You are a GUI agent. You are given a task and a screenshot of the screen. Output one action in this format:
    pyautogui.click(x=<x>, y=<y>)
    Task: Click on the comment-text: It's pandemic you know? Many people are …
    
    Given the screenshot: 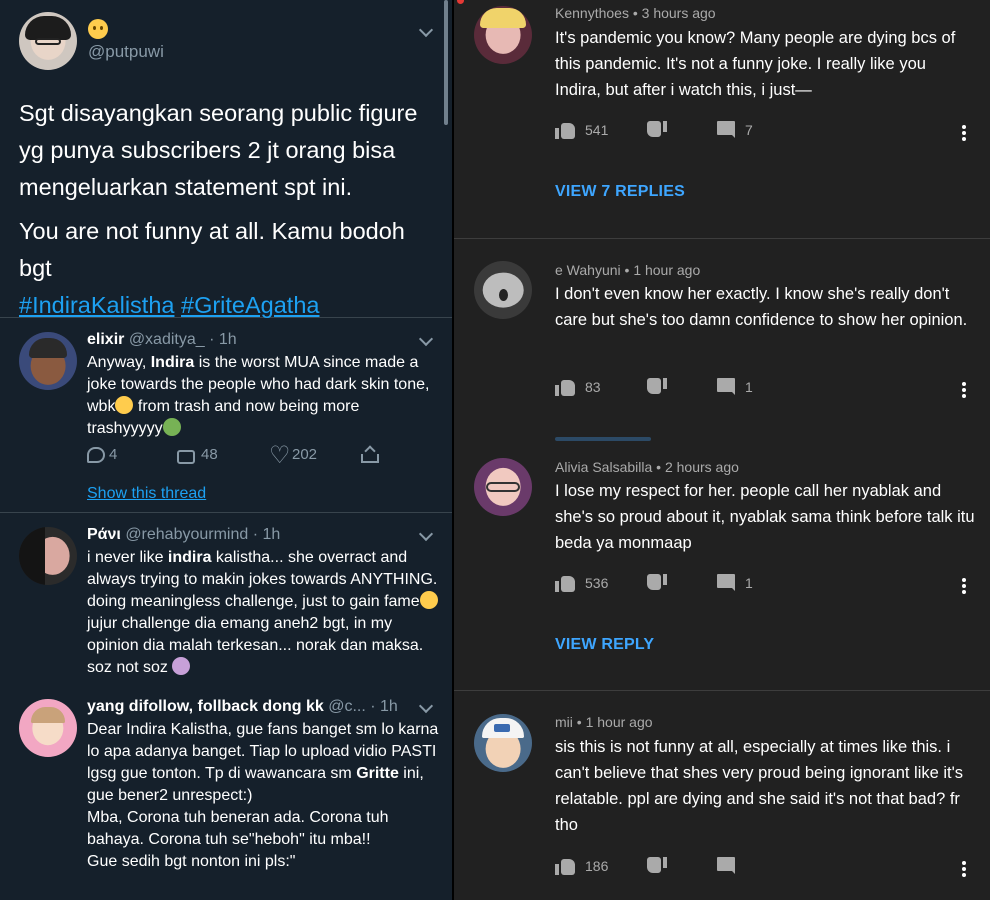 What is the action you would take?
    pyautogui.click(x=755, y=64)
    